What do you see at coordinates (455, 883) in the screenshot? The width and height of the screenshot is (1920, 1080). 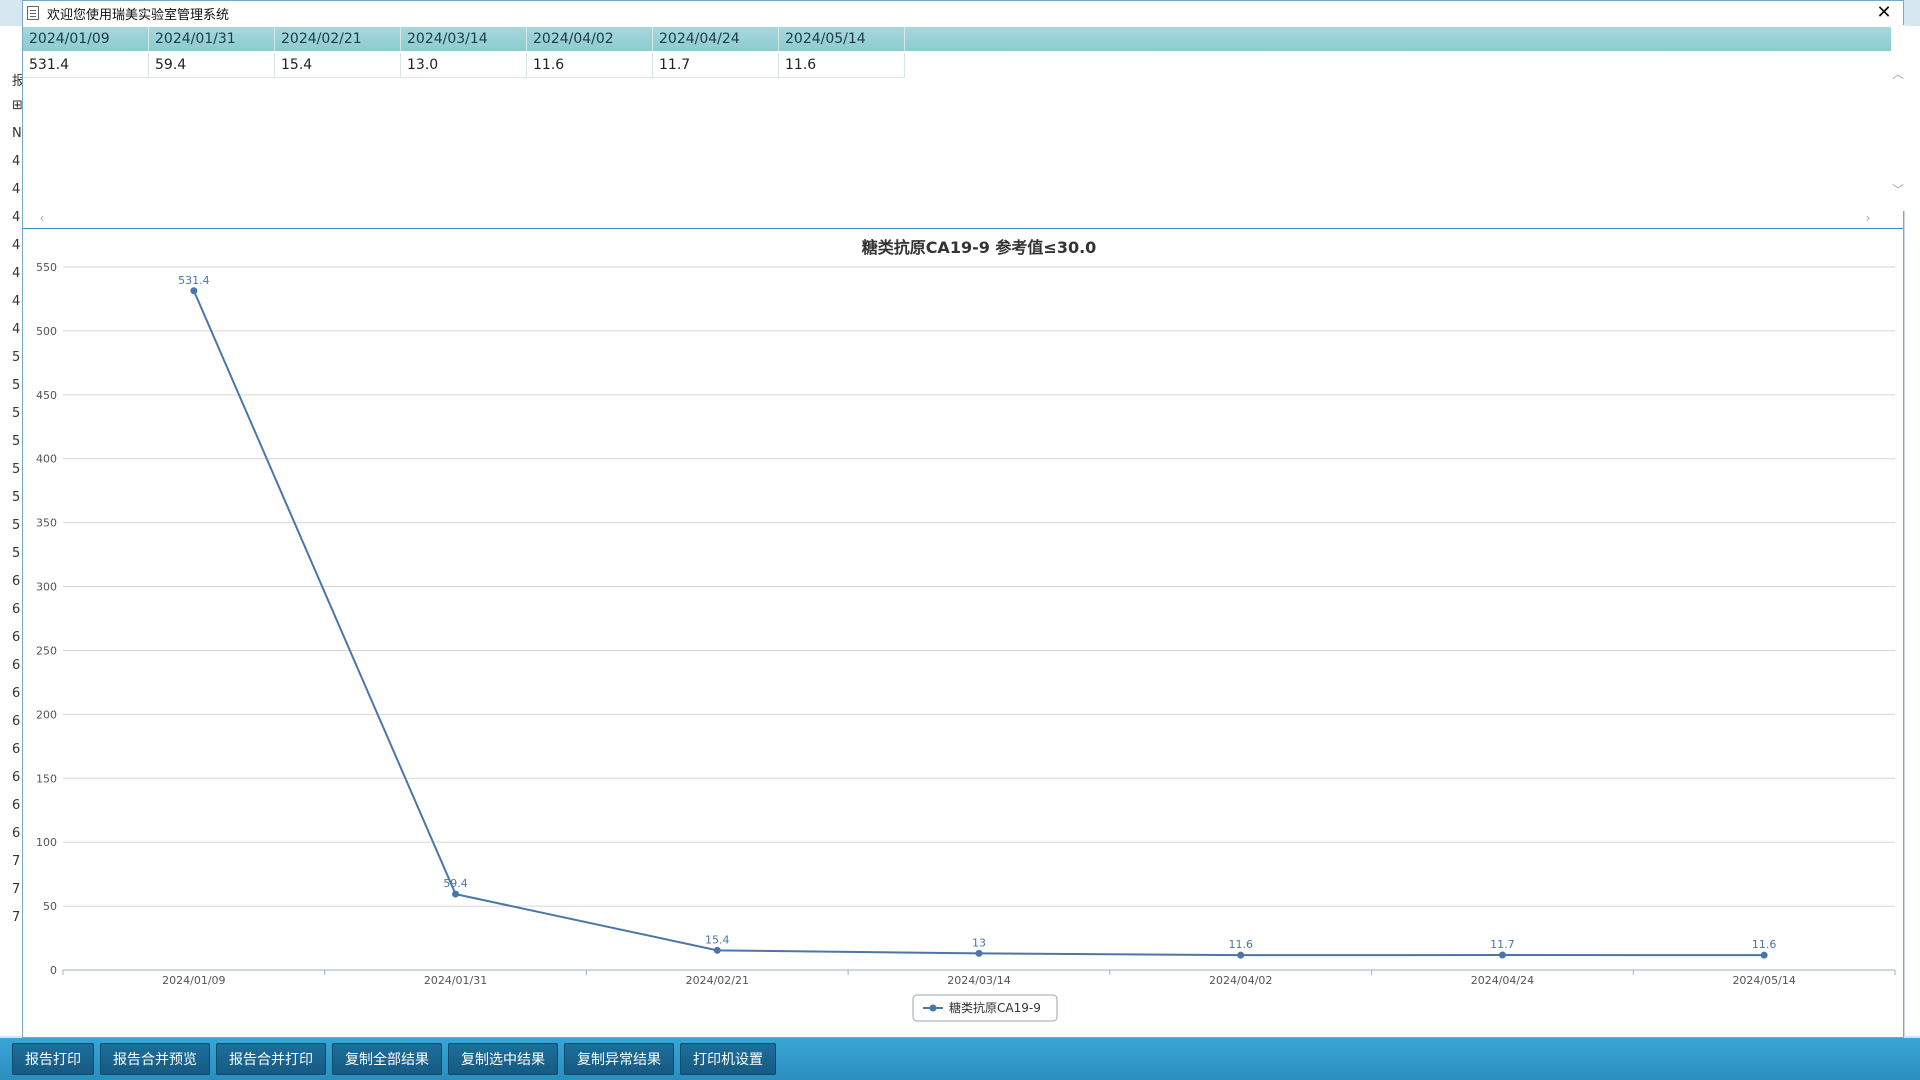 I see `data-label: 59.4` at bounding box center [455, 883].